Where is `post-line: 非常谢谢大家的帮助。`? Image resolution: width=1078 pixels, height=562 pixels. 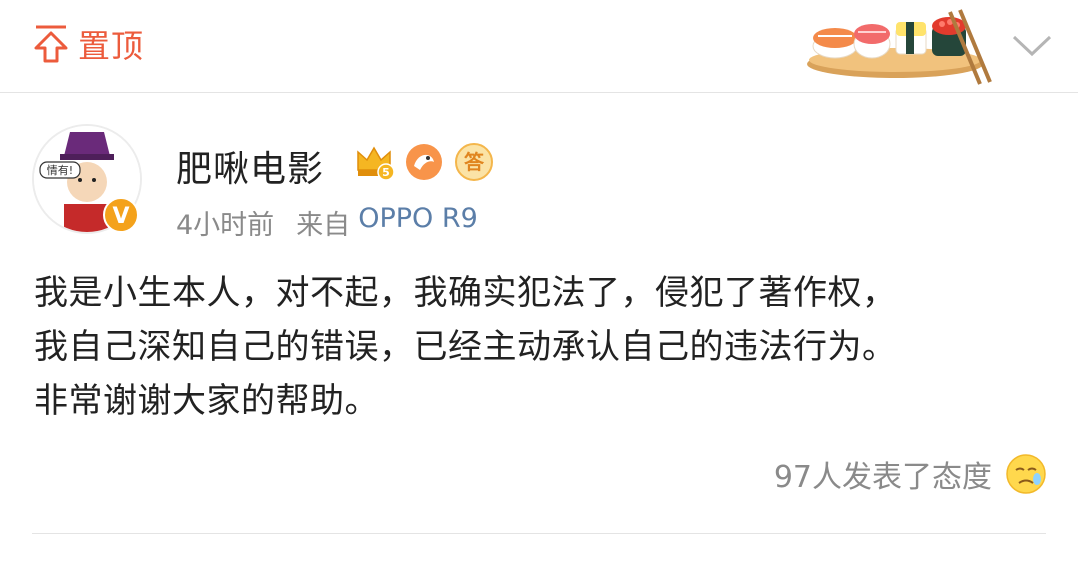
post-line: 非常谢谢大家的帮助。 is located at coordinates (206, 401).